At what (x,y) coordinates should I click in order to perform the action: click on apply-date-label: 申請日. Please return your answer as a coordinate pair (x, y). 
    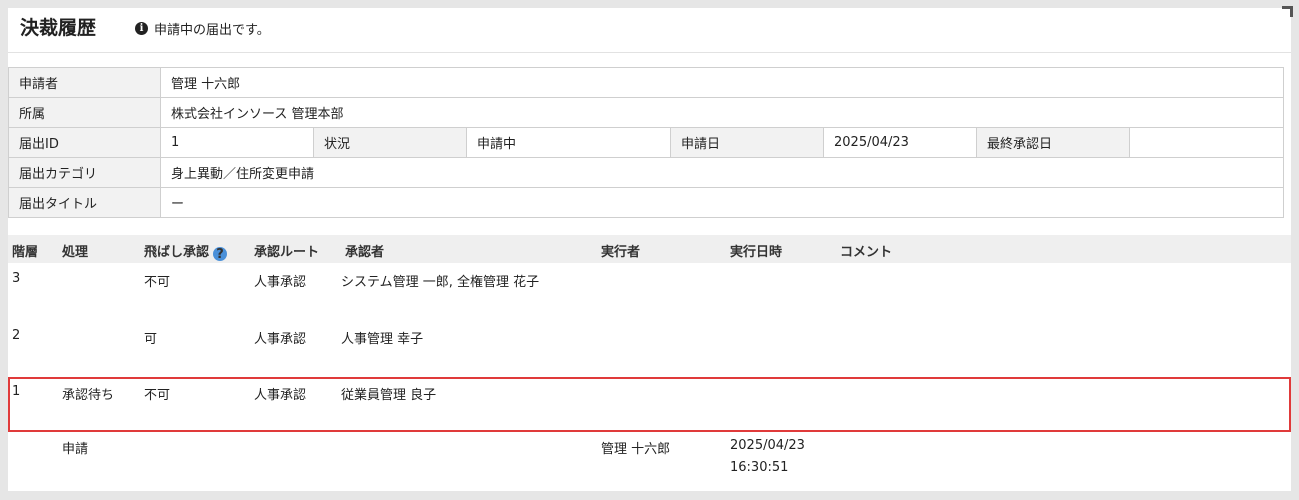
    Looking at the image, I should click on (747, 142).